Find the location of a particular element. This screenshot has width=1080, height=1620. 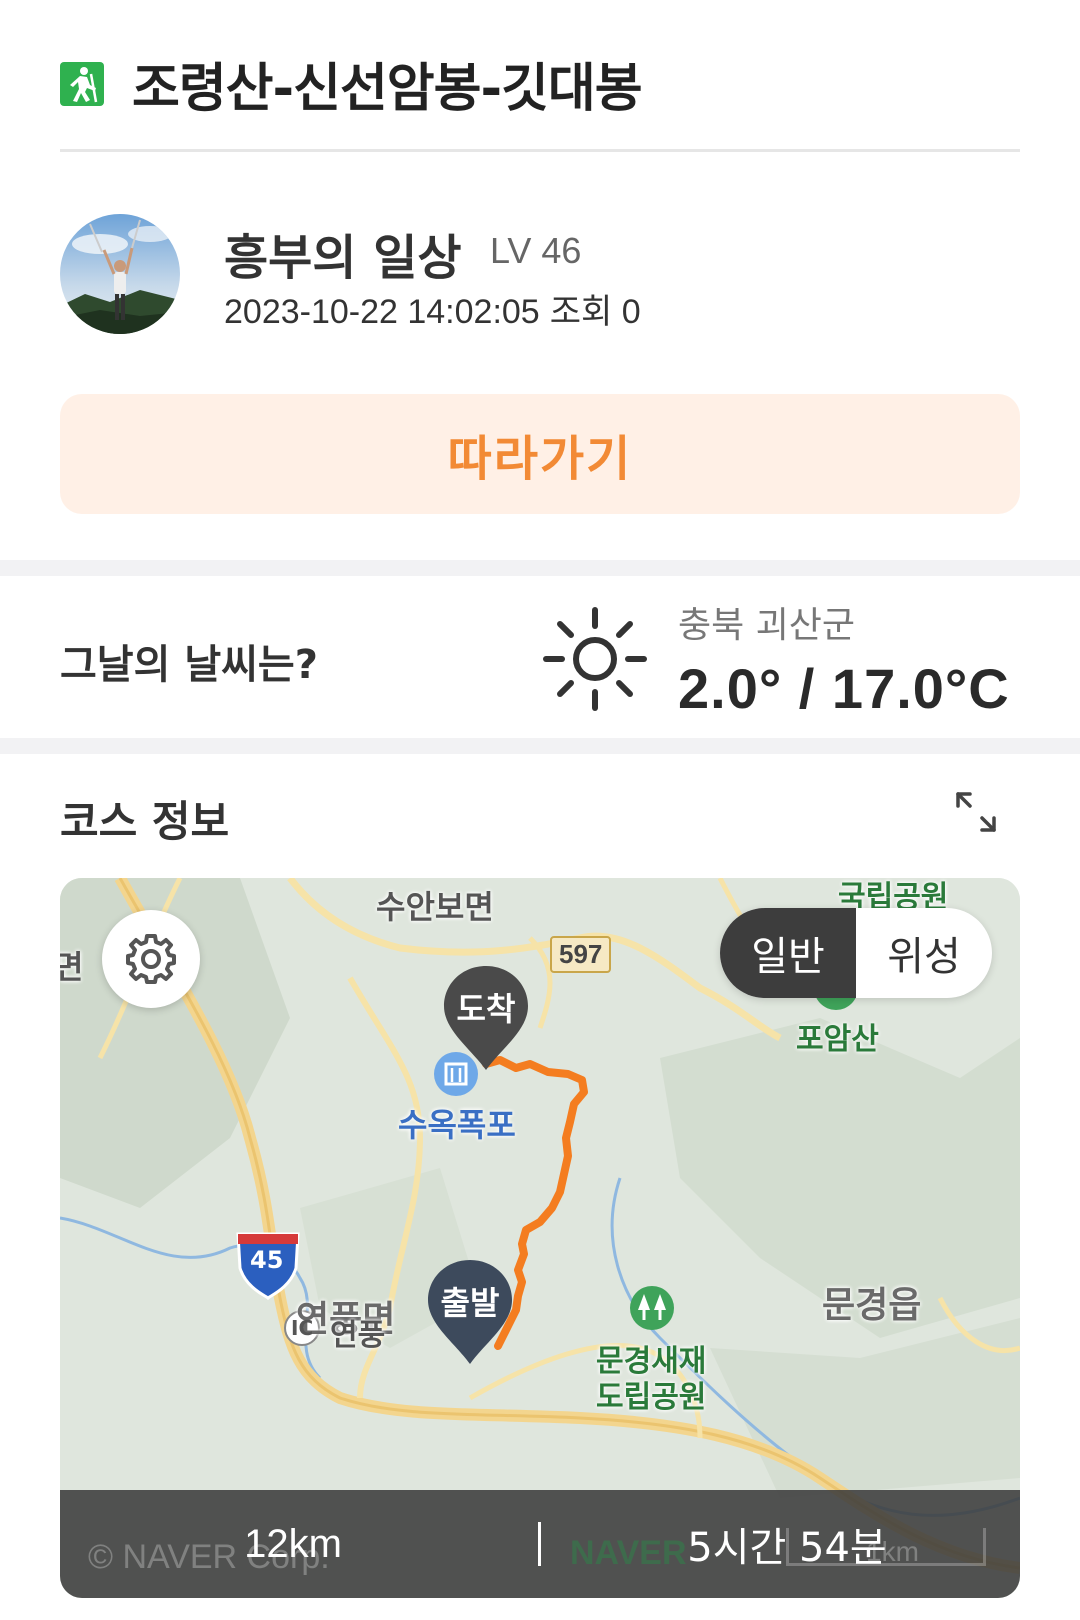

follow-course-button: 따라가기 is located at coordinates (540, 454).